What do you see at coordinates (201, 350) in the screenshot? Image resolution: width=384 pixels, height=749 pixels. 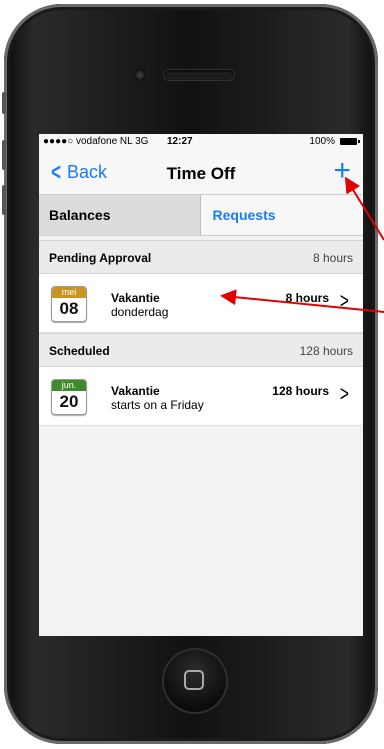 I see `section-header-scheduled: Scheduled 128 hours` at bounding box center [201, 350].